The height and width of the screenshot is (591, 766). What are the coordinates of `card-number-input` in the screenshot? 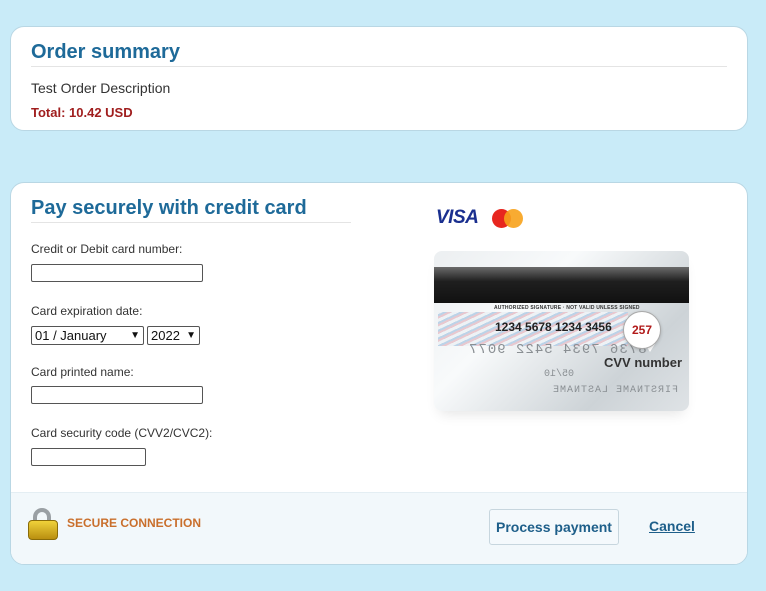 It's located at (117, 273).